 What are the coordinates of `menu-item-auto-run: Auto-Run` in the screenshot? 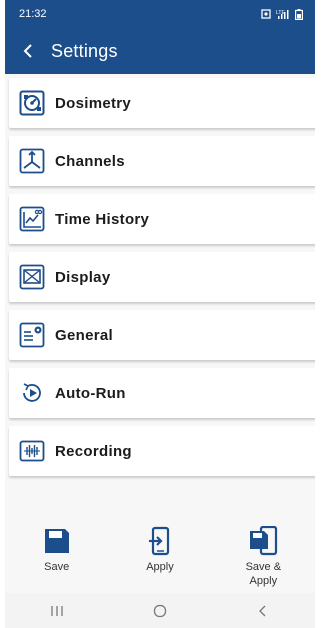 It's located at (162, 393).